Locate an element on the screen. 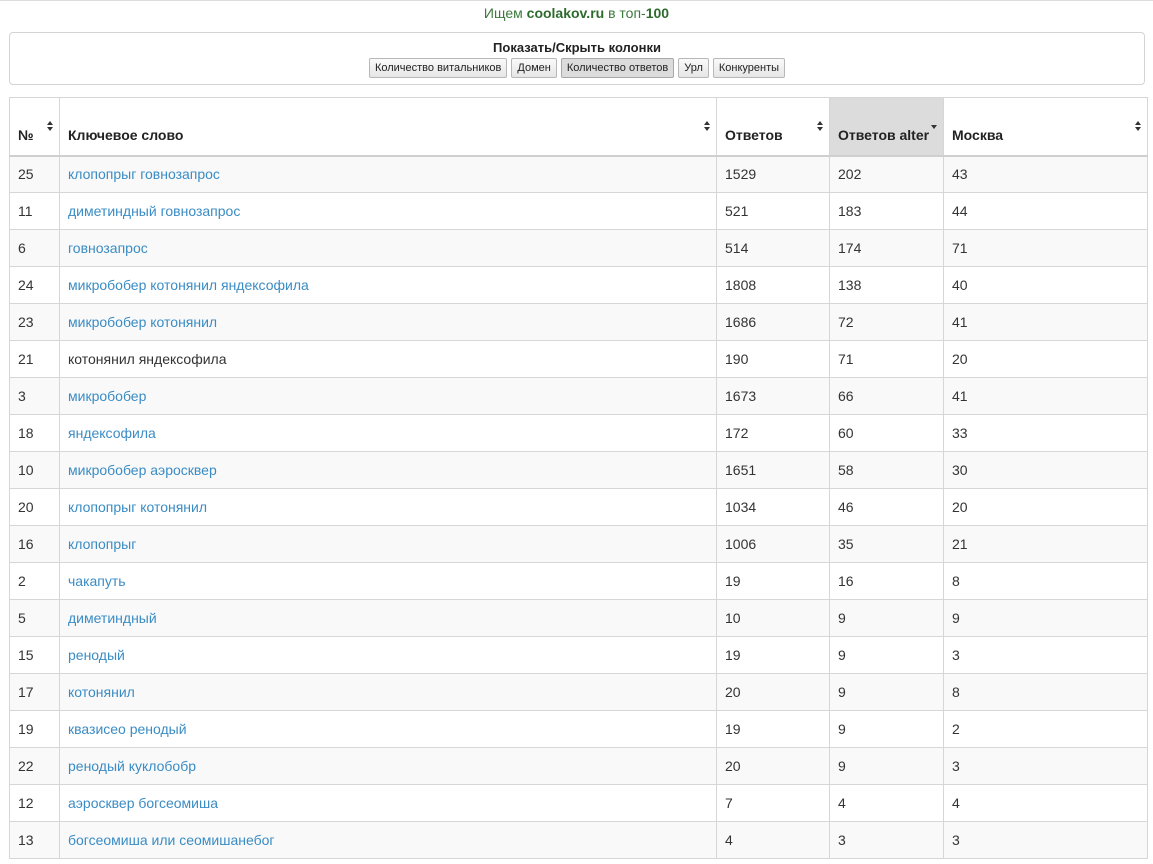 The height and width of the screenshot is (864, 1153). cell-answers: 1673 is located at coordinates (773, 396).